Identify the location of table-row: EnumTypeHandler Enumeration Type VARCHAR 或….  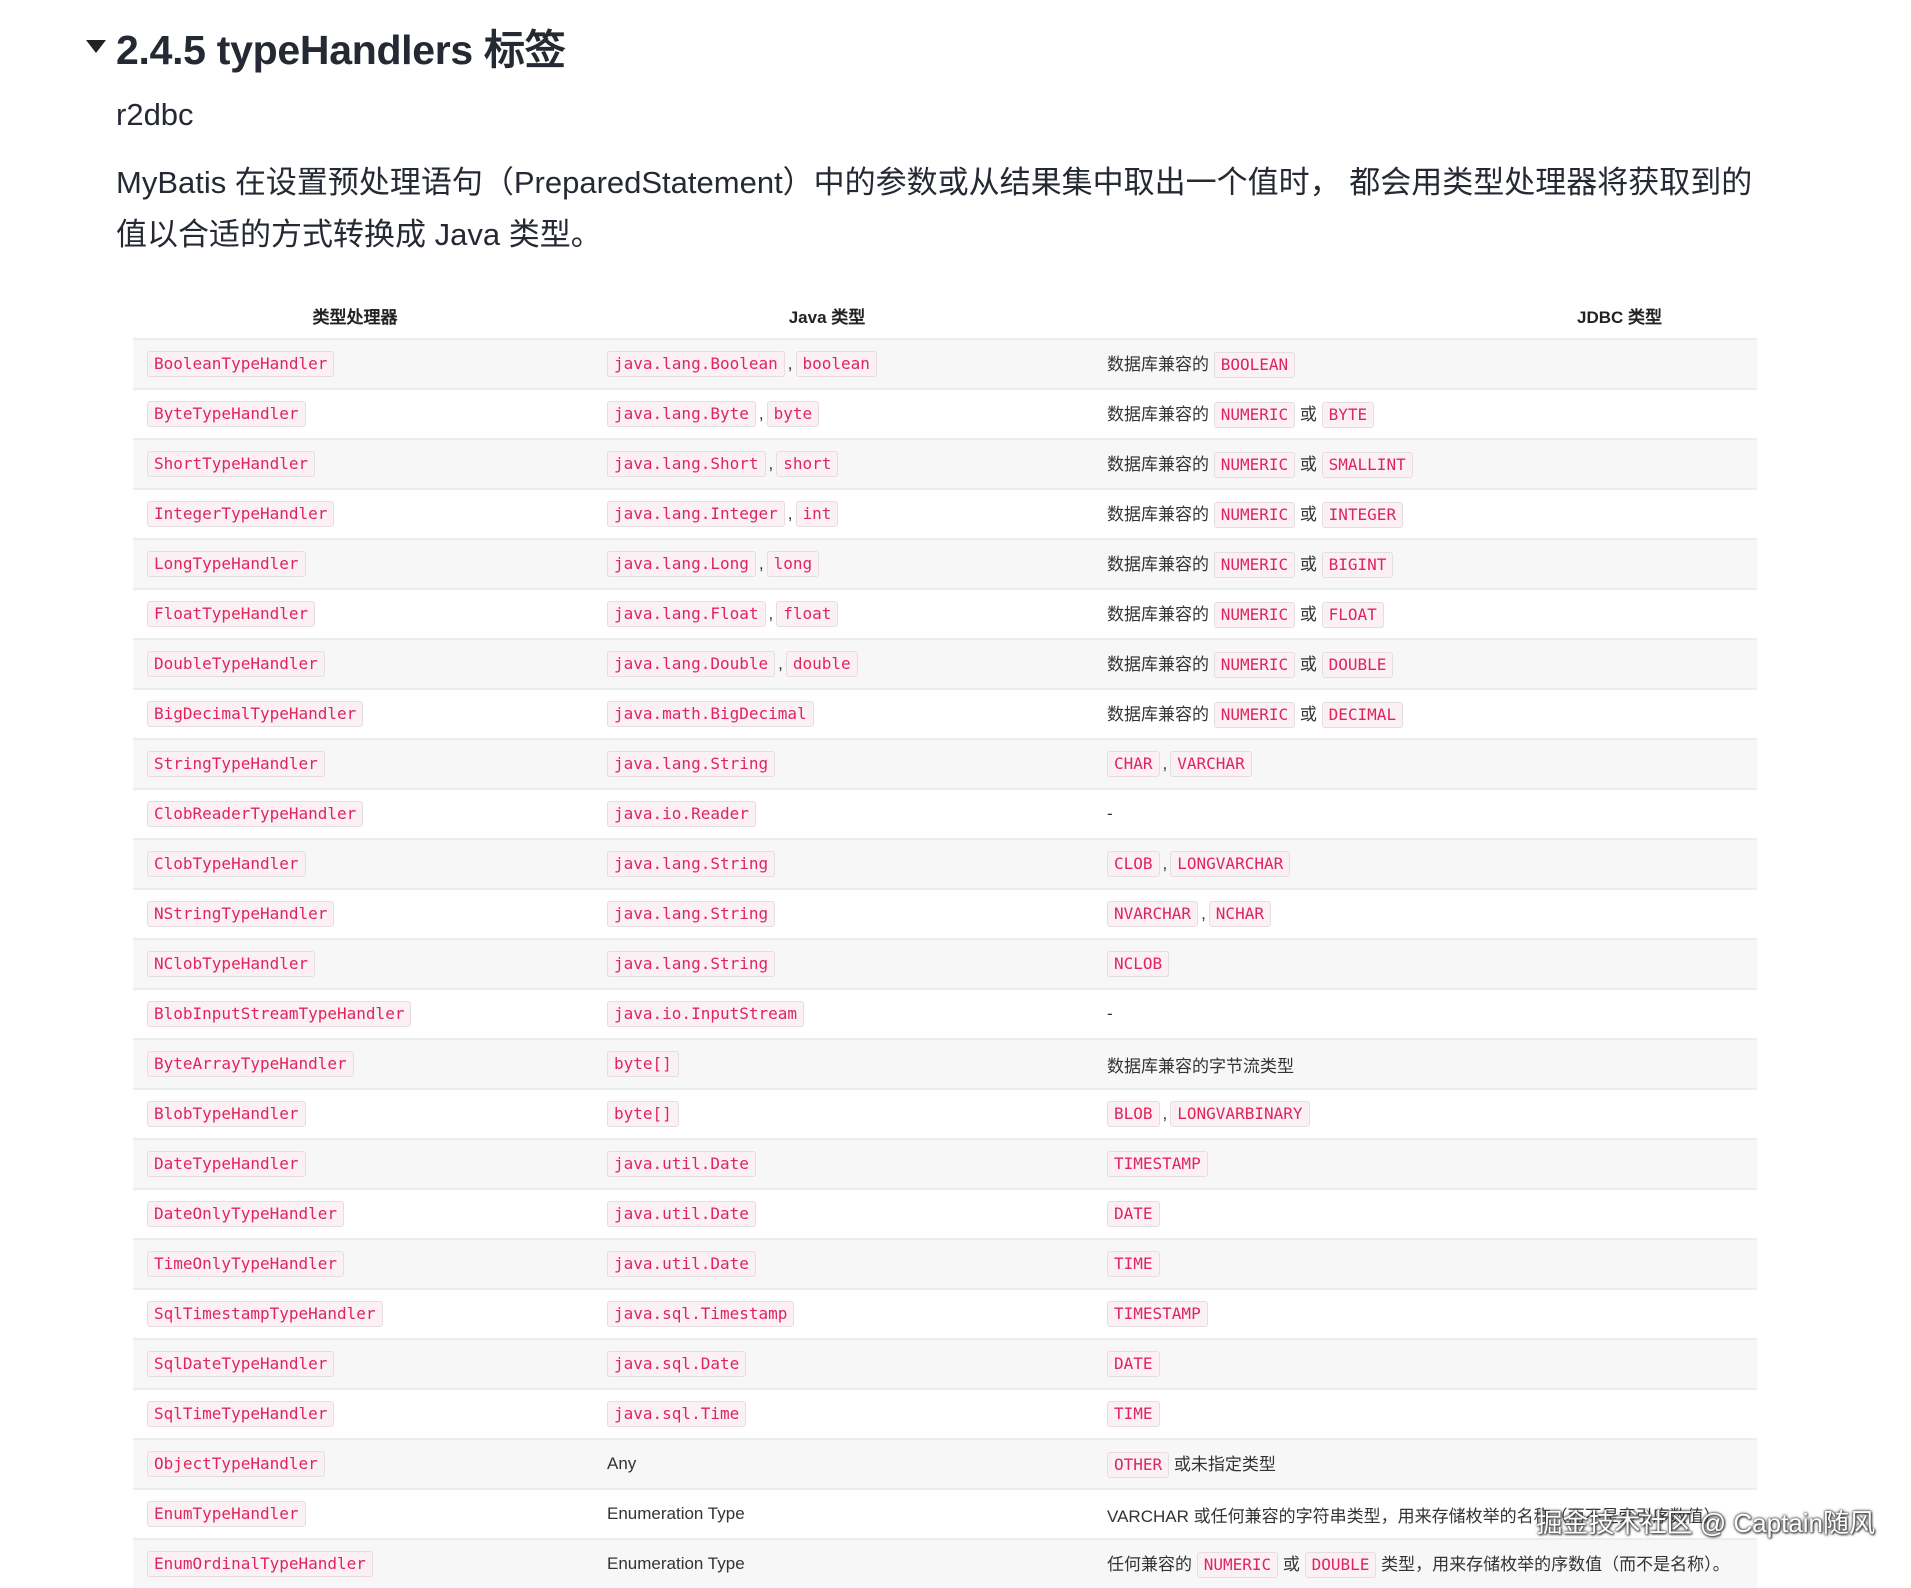
(945, 1513).